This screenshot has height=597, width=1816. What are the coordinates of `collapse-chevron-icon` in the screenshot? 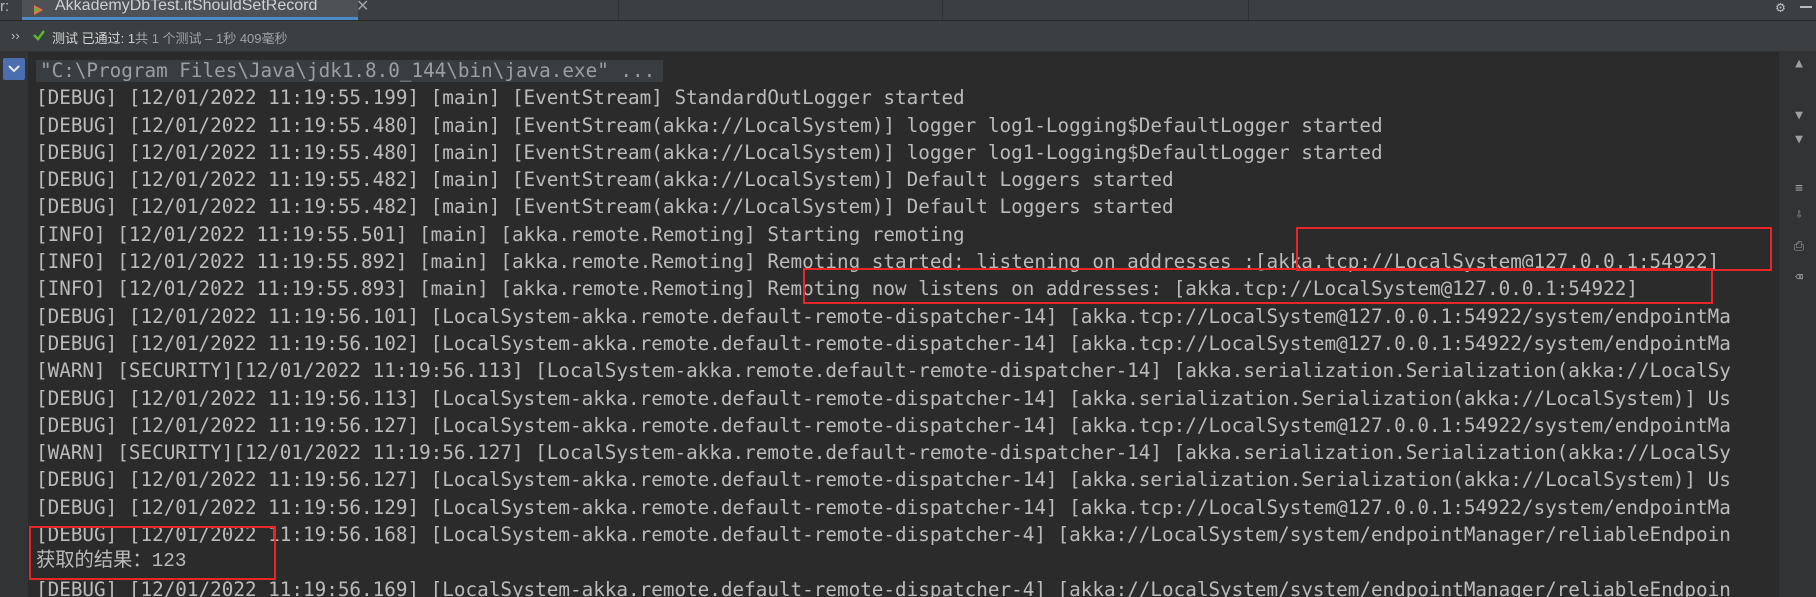 It's located at (14, 69).